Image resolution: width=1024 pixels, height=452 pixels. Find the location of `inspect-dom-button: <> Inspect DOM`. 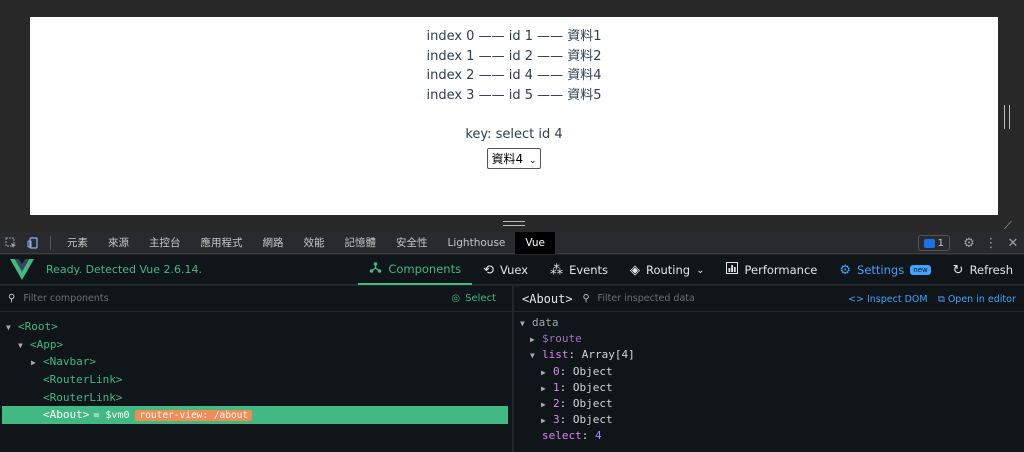

inspect-dom-button: <> Inspect DOM is located at coordinates (888, 299).